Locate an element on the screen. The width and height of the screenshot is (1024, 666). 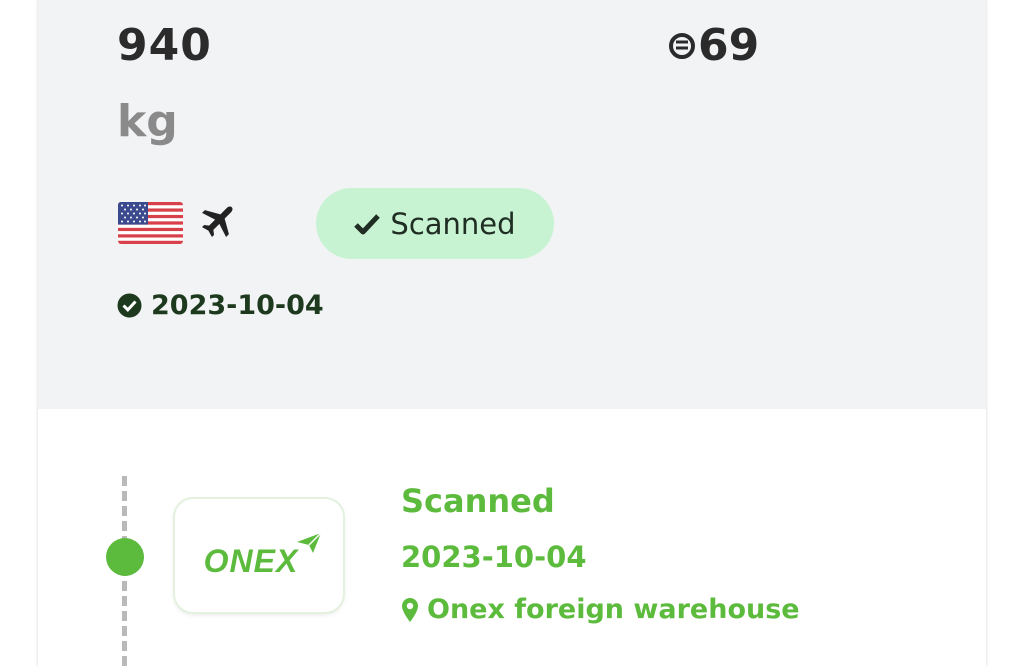
price: 69 is located at coordinates (713, 45).